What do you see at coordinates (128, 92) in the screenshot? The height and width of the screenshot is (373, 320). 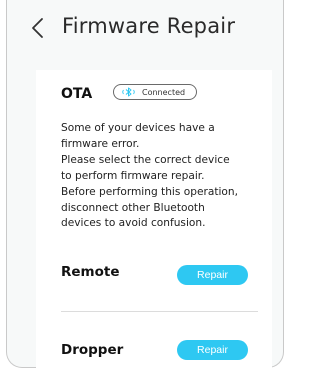 I see `bluetooth-icon` at bounding box center [128, 92].